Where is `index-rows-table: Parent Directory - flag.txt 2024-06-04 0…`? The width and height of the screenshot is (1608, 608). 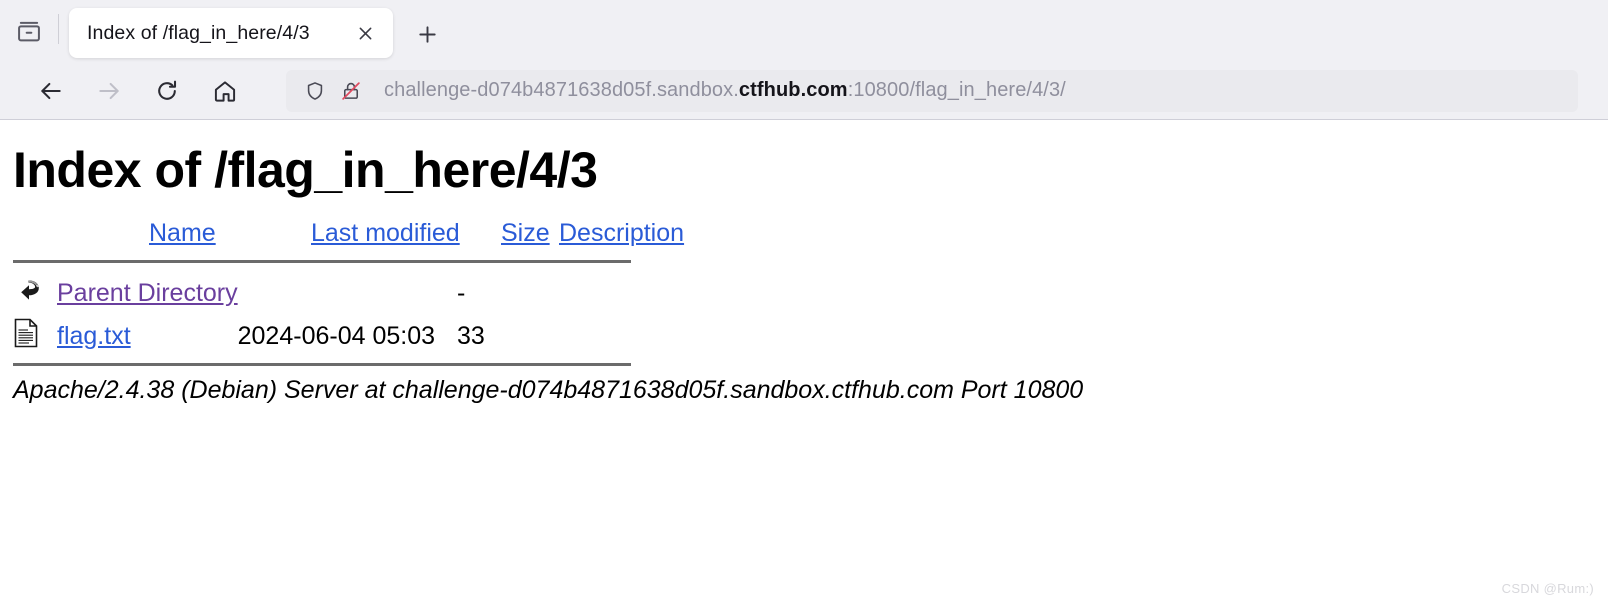 index-rows-table: Parent Directory - flag.txt 2024-06-04 0… is located at coordinates (249, 316).